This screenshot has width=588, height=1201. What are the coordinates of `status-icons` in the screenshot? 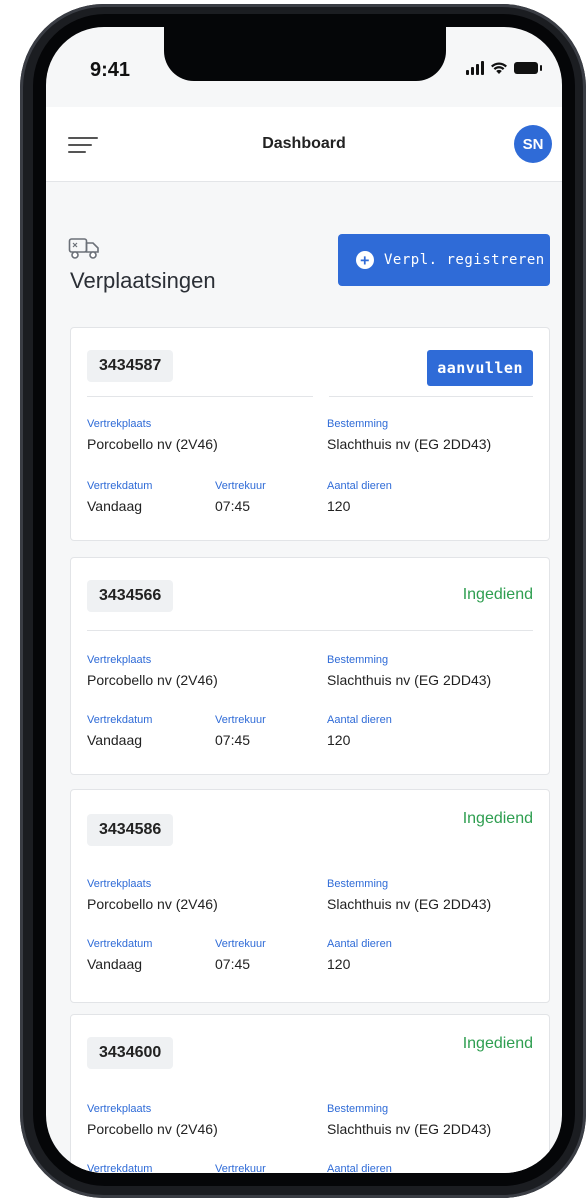 It's located at (504, 68).